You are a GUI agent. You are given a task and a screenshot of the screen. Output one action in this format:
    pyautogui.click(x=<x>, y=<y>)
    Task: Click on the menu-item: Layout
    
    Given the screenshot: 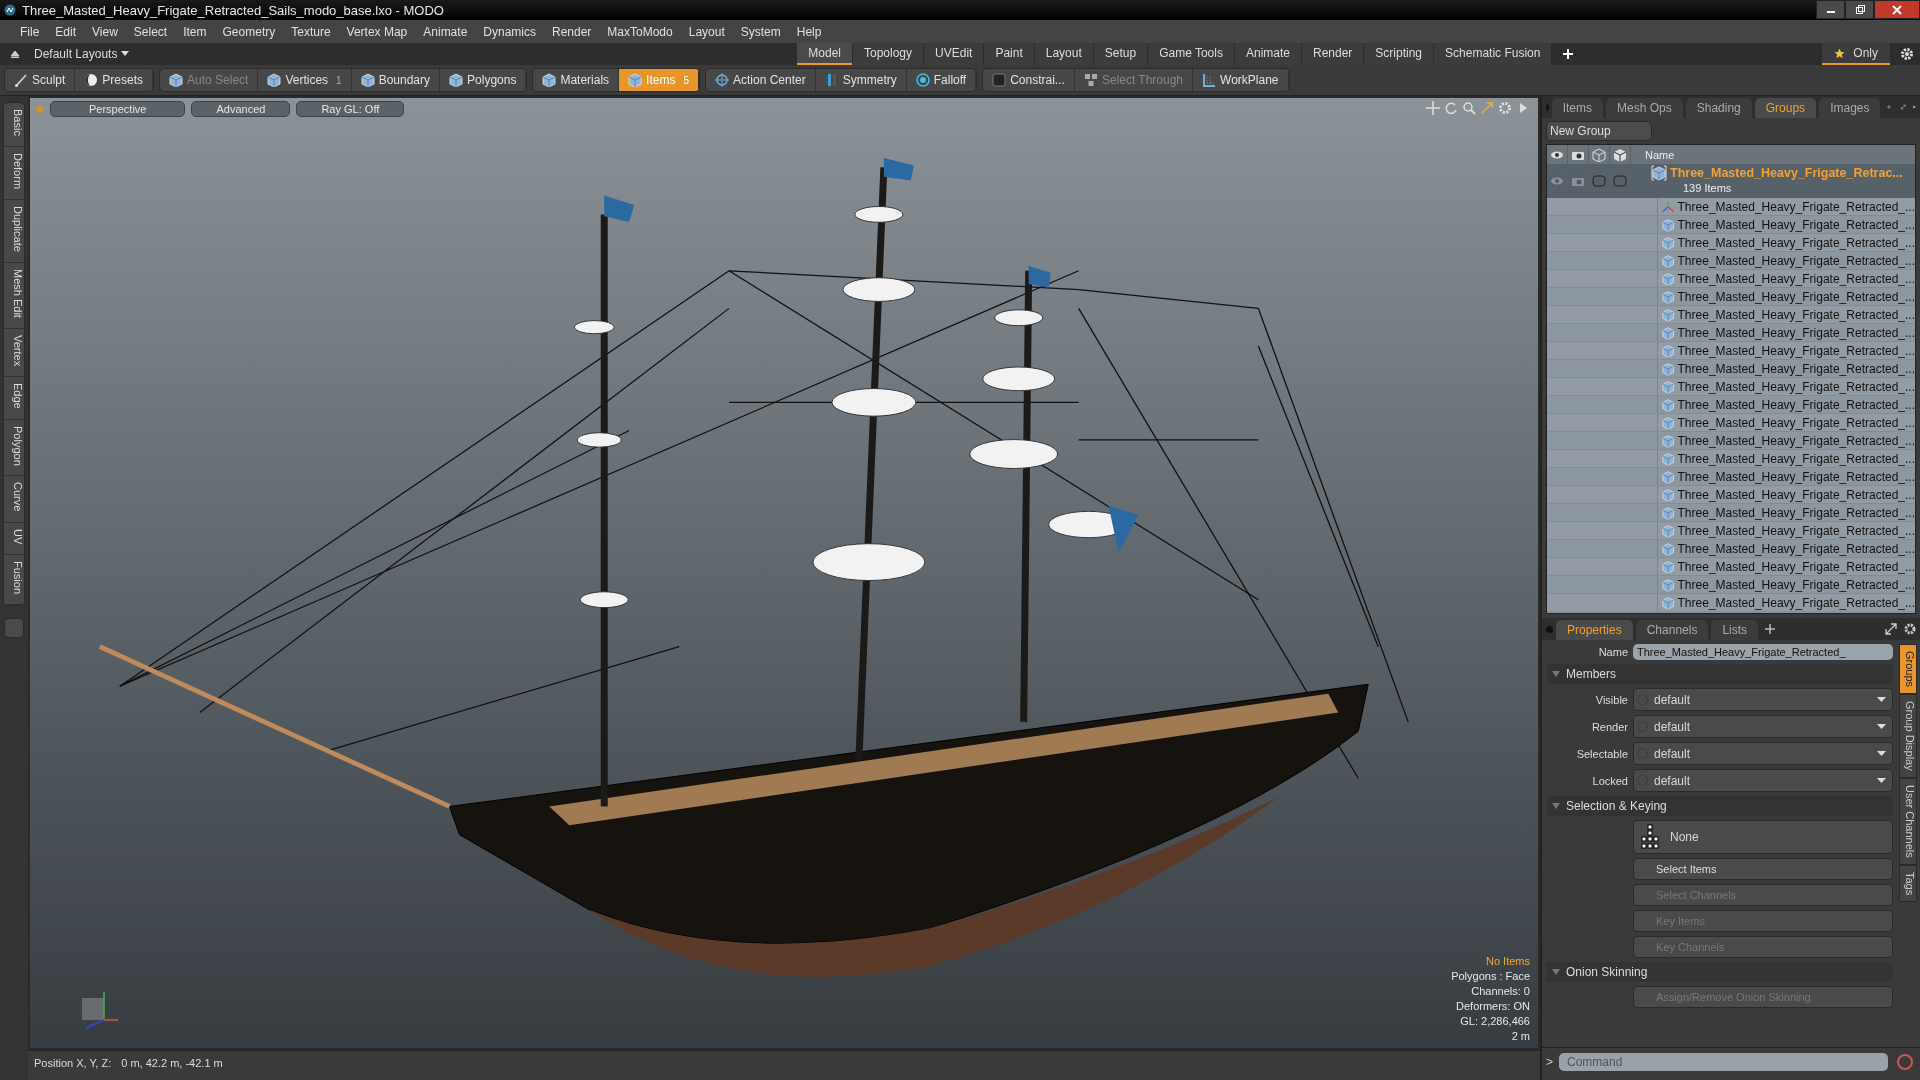 What is the action you would take?
    pyautogui.click(x=706, y=31)
    